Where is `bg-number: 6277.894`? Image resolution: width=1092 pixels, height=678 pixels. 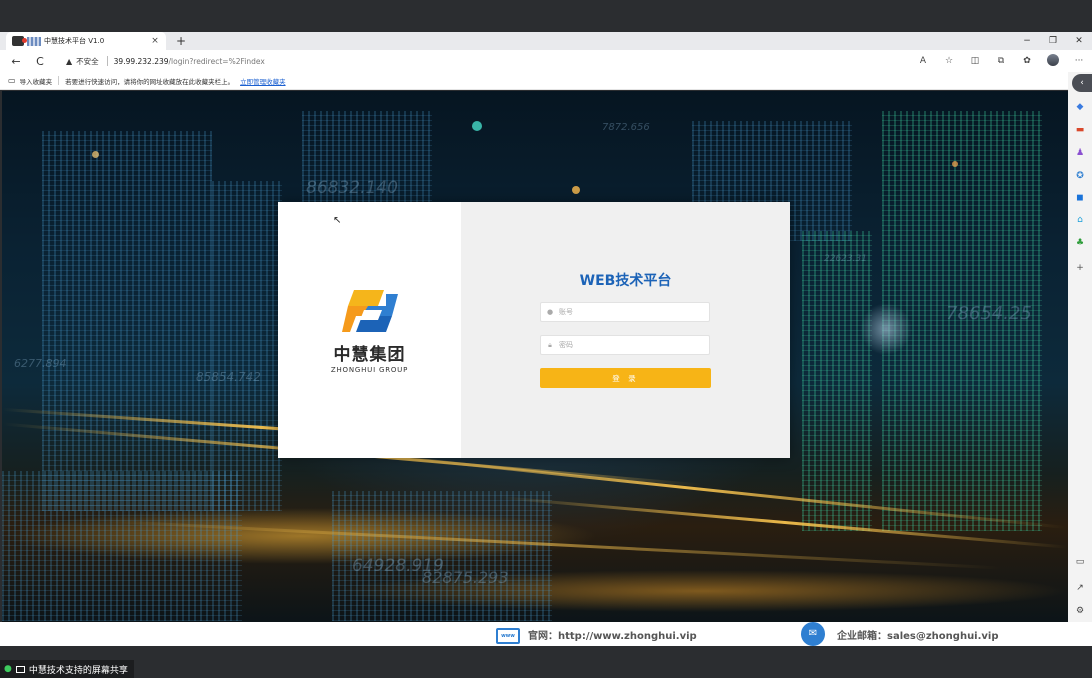
bg-number: 6277.894 is located at coordinates (40, 363).